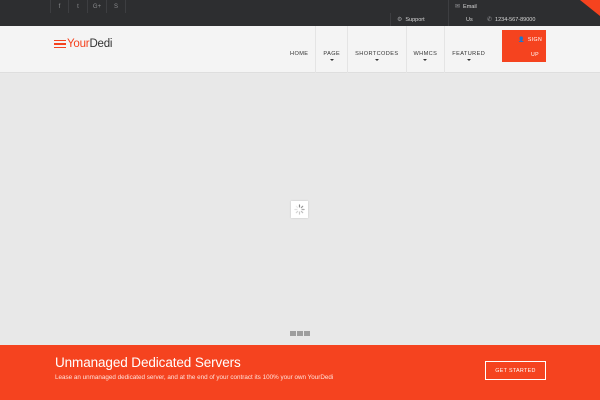 This screenshot has width=600, height=400. Describe the element at coordinates (469, 19) in the screenshot. I see `email-label-2: Us` at that location.